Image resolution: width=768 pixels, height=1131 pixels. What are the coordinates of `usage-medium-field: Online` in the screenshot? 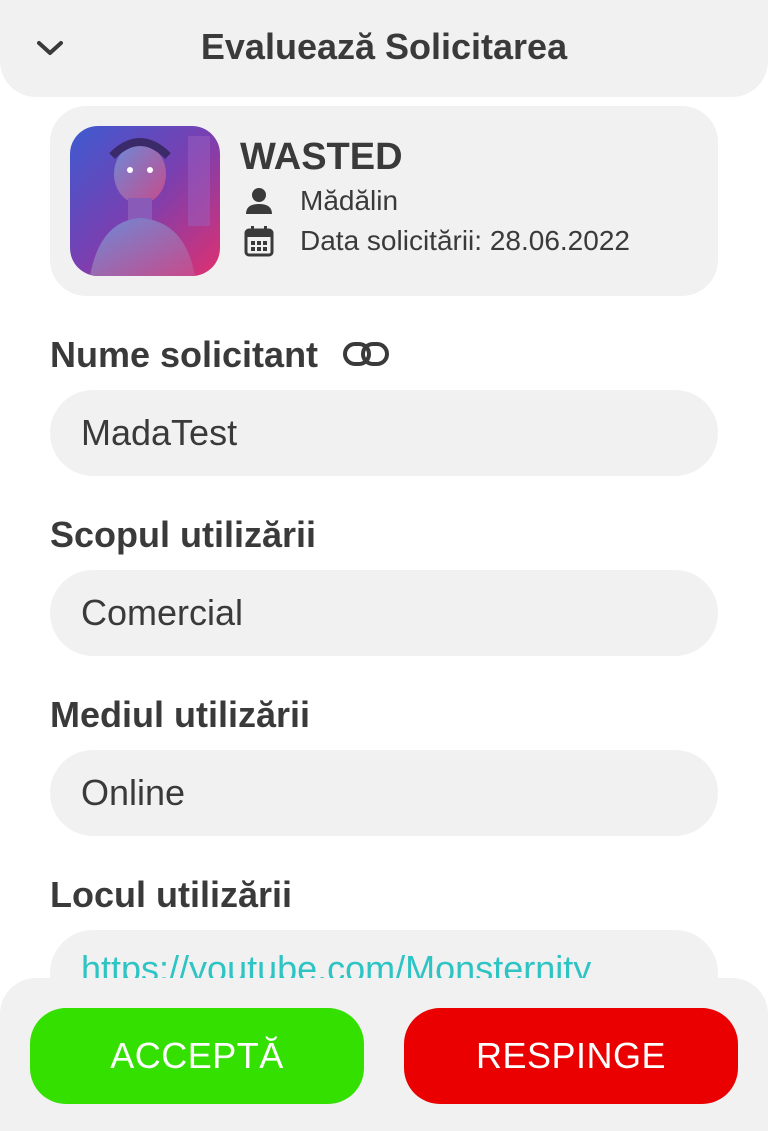 It's located at (384, 793).